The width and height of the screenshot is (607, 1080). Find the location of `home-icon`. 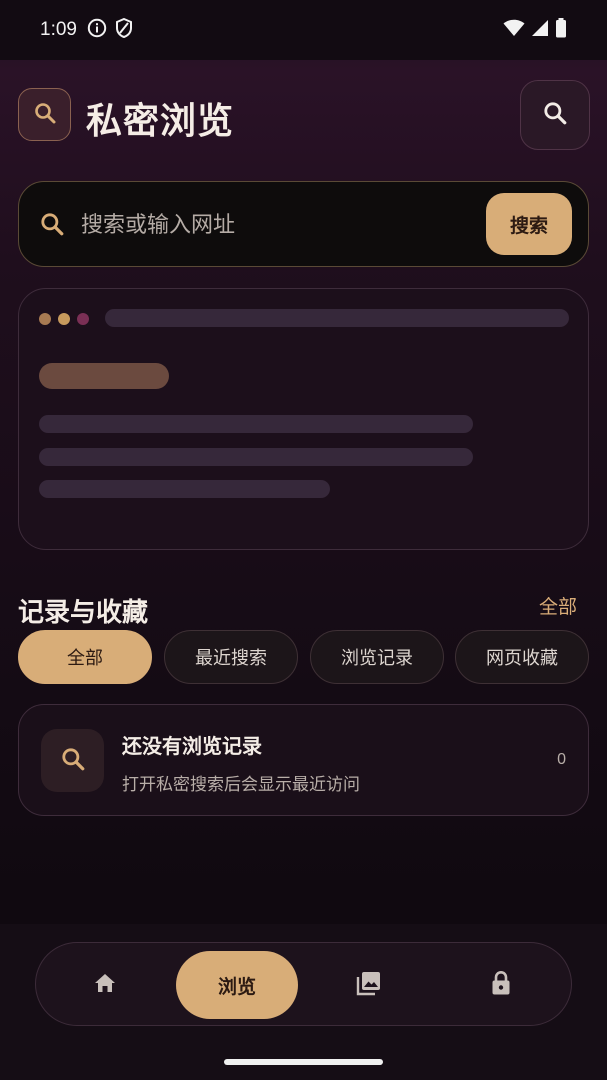

home-icon is located at coordinates (105, 985).